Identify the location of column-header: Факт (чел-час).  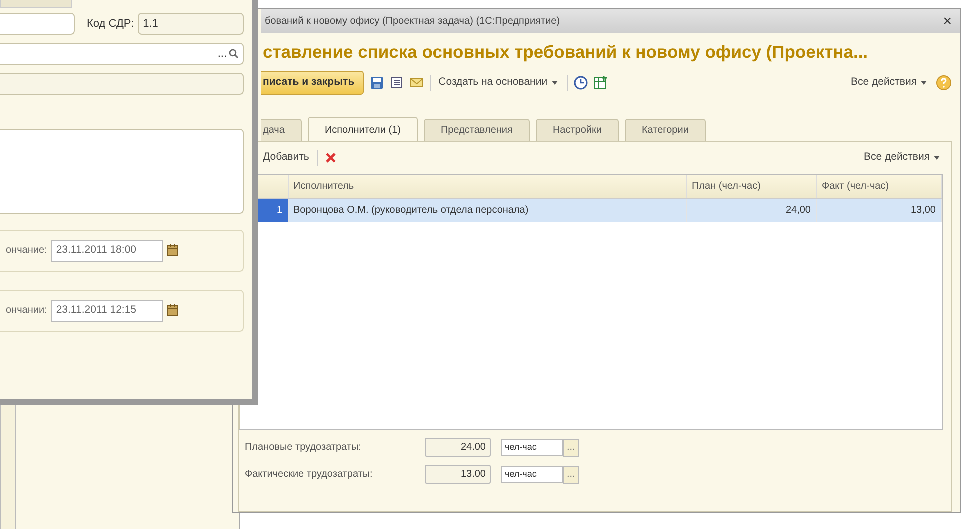
(879, 186).